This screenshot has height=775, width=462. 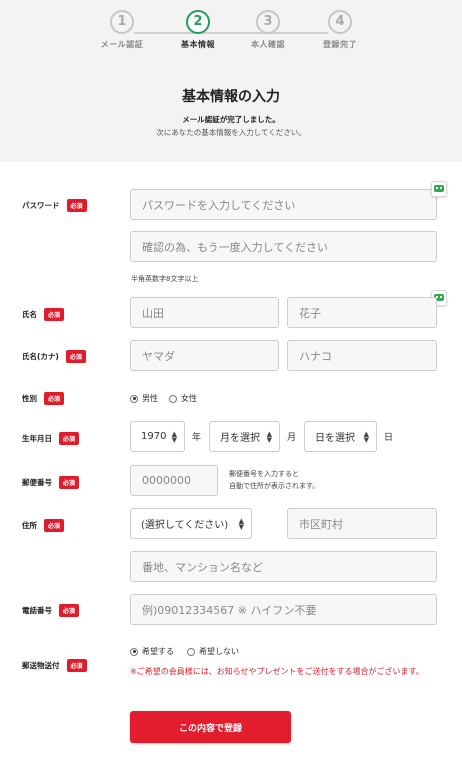 I want to click on birth-month-select: 月を選択 ▲ ▼, so click(x=244, y=436).